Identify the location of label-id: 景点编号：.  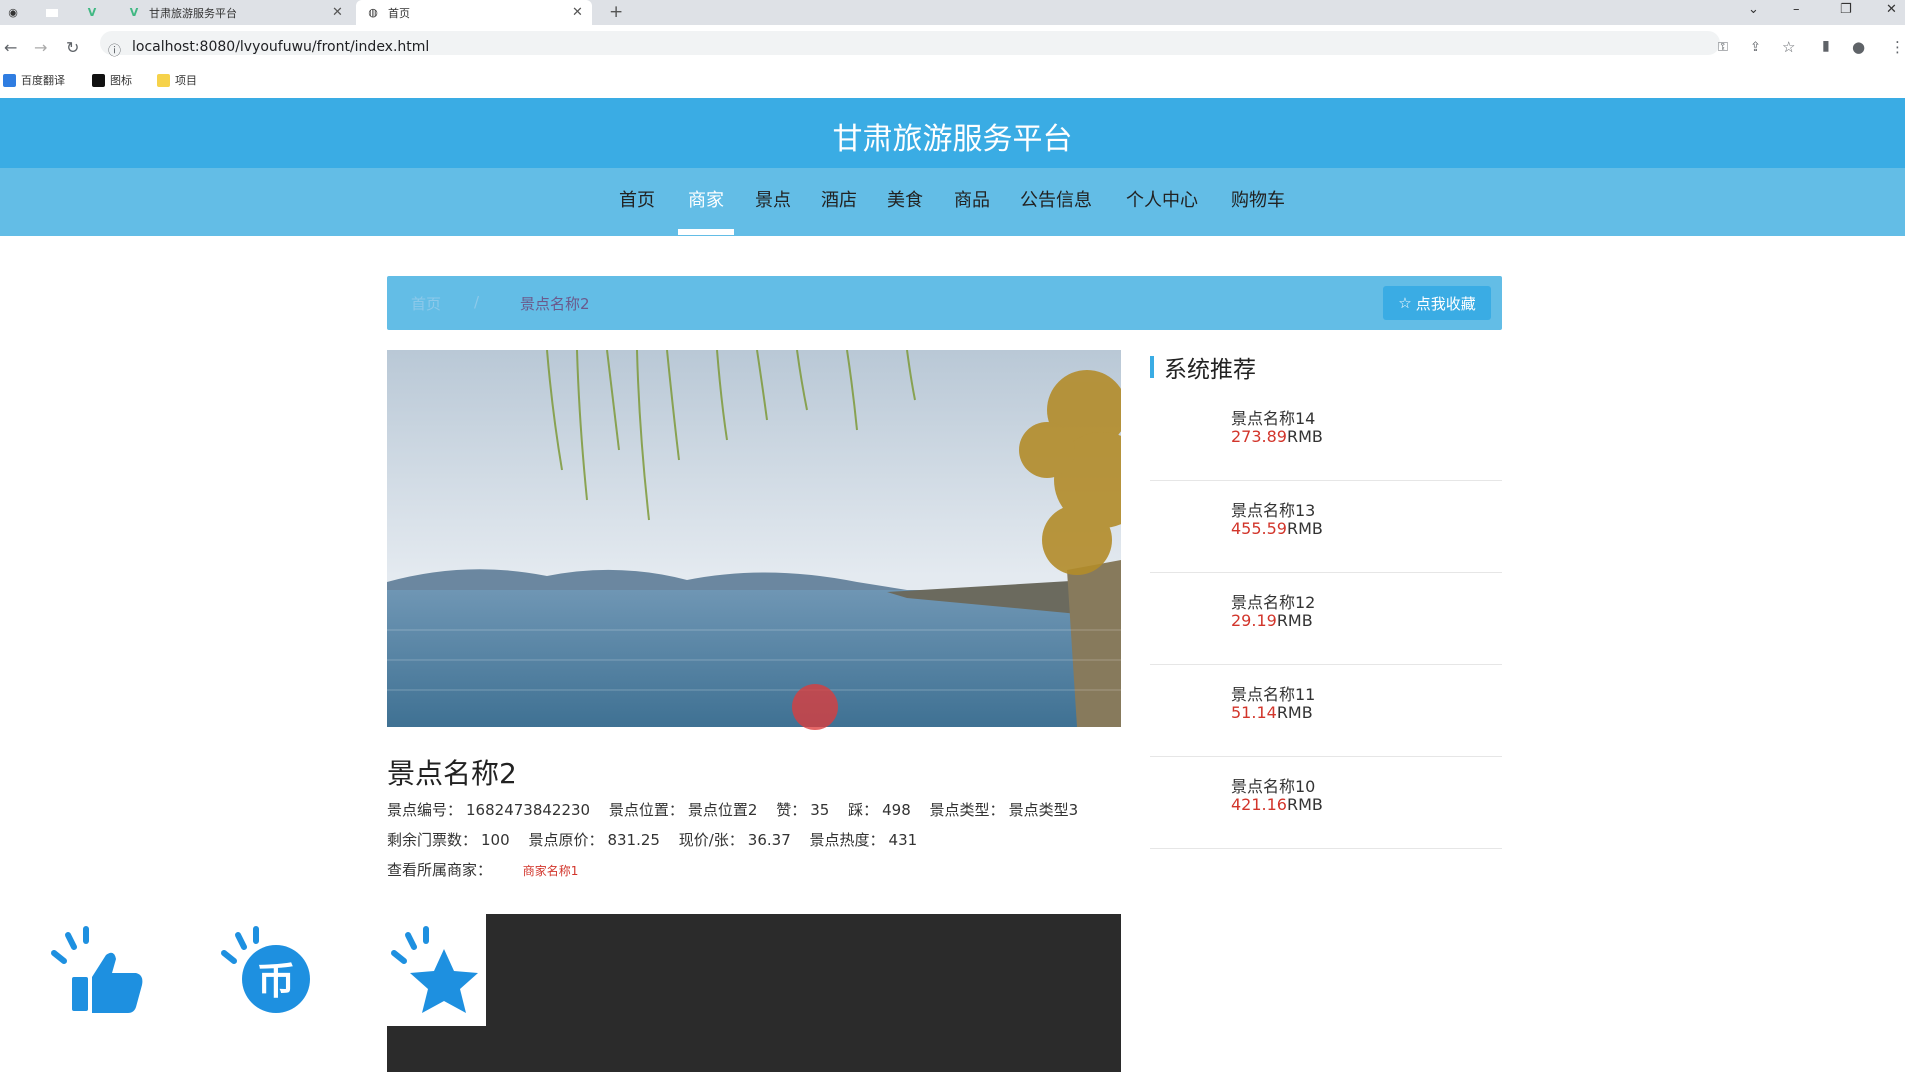
(425, 810).